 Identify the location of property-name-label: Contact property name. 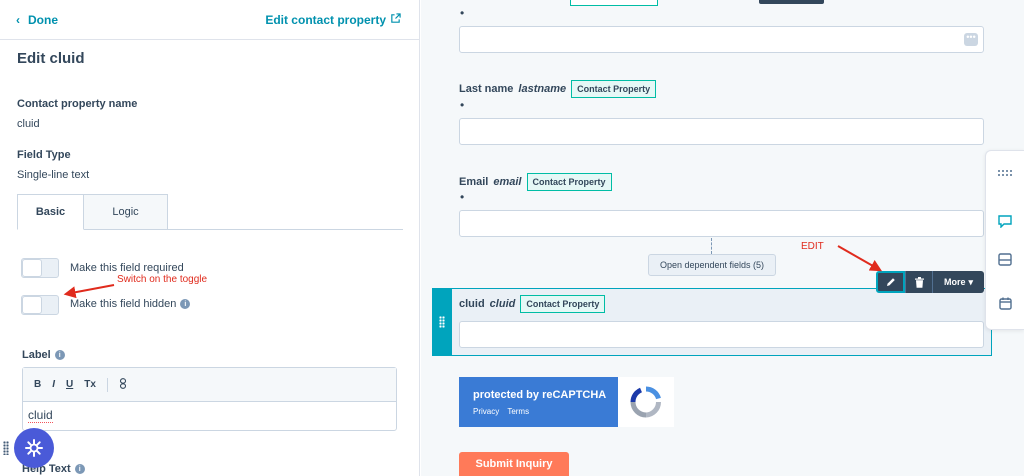
(77, 104).